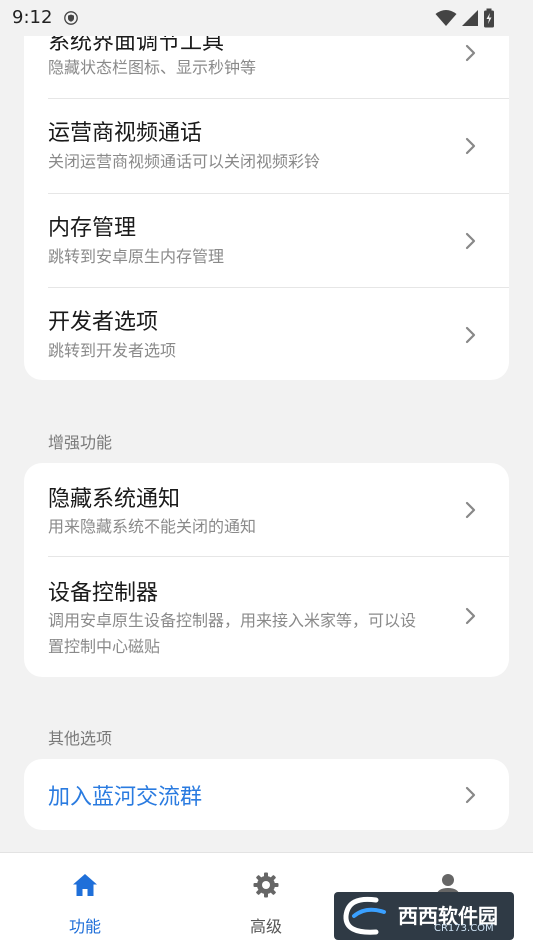 The height and width of the screenshot is (949, 533). What do you see at coordinates (92, 228) in the screenshot?
I see `row-title: 内存管理` at bounding box center [92, 228].